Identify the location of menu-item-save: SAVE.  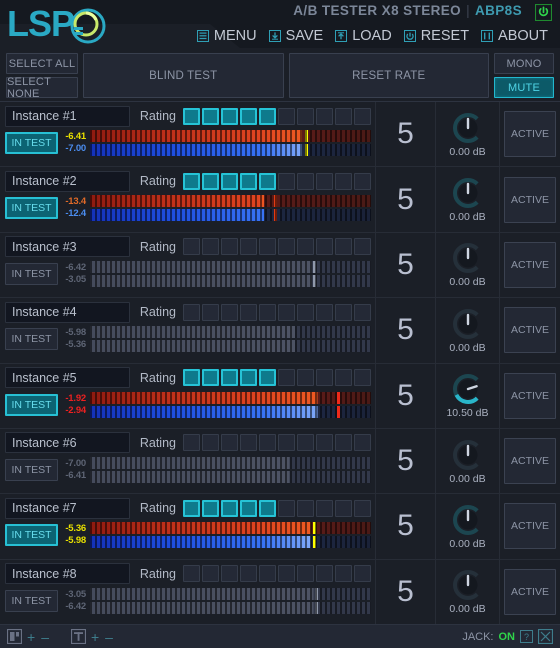
(296, 36).